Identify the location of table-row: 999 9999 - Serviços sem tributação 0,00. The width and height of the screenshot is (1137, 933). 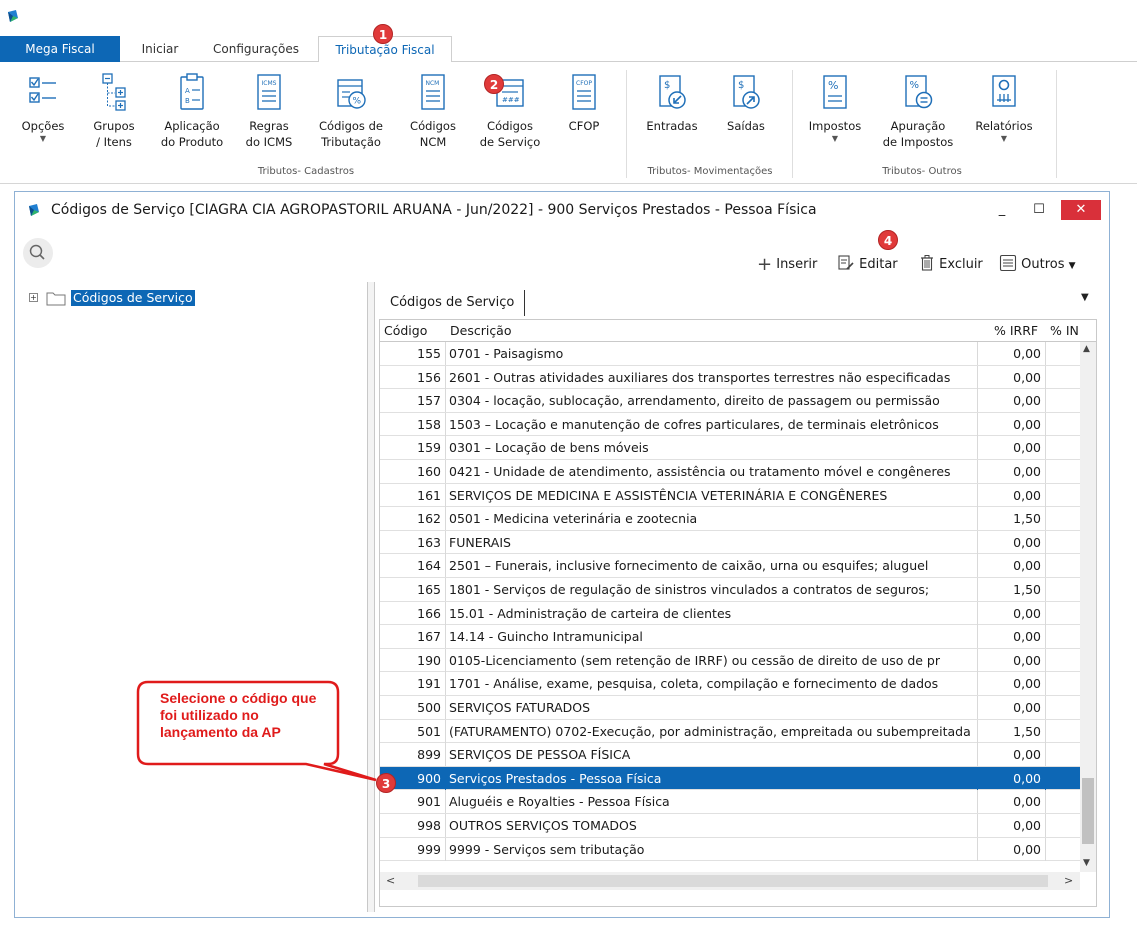
(730, 849).